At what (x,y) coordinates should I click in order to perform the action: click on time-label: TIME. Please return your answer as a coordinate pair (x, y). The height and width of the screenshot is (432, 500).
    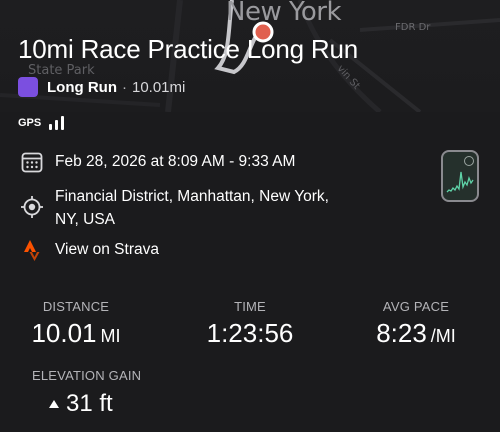
    Looking at the image, I should click on (250, 306).